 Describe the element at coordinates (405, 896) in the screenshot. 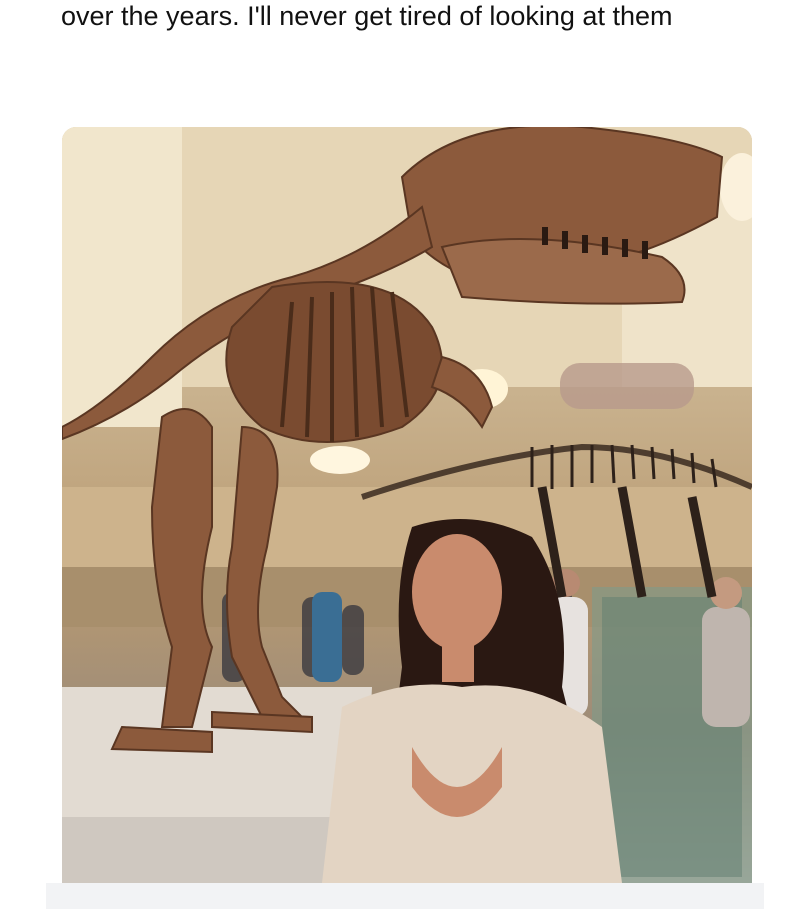

I see `post-footer-strip` at that location.